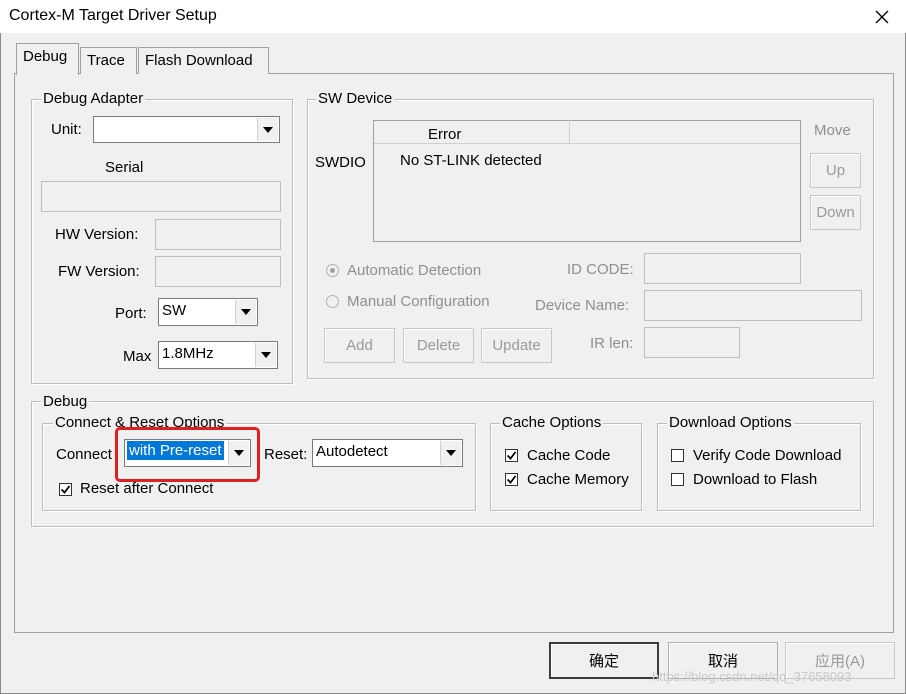 The image size is (906, 694). Describe the element at coordinates (612, 343) in the screenshot. I see `ir-len-label: IR len:` at that location.